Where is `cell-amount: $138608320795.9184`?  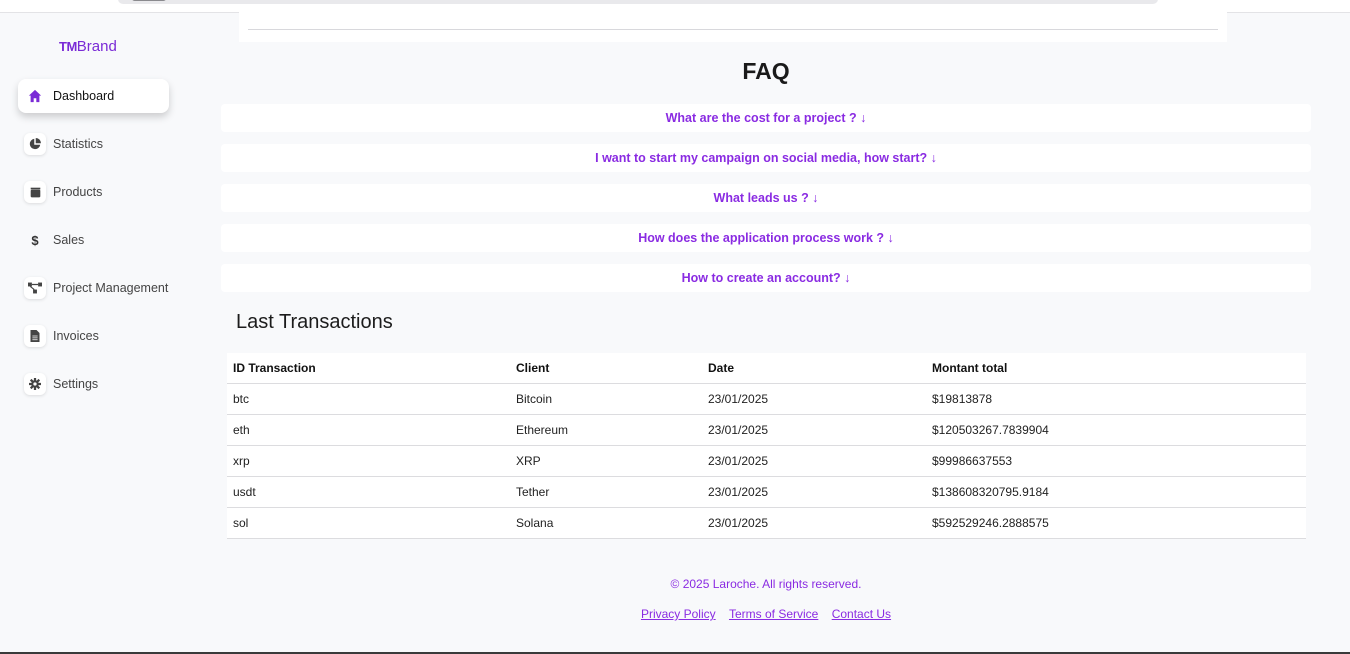 cell-amount: $138608320795.9184 is located at coordinates (1116, 492).